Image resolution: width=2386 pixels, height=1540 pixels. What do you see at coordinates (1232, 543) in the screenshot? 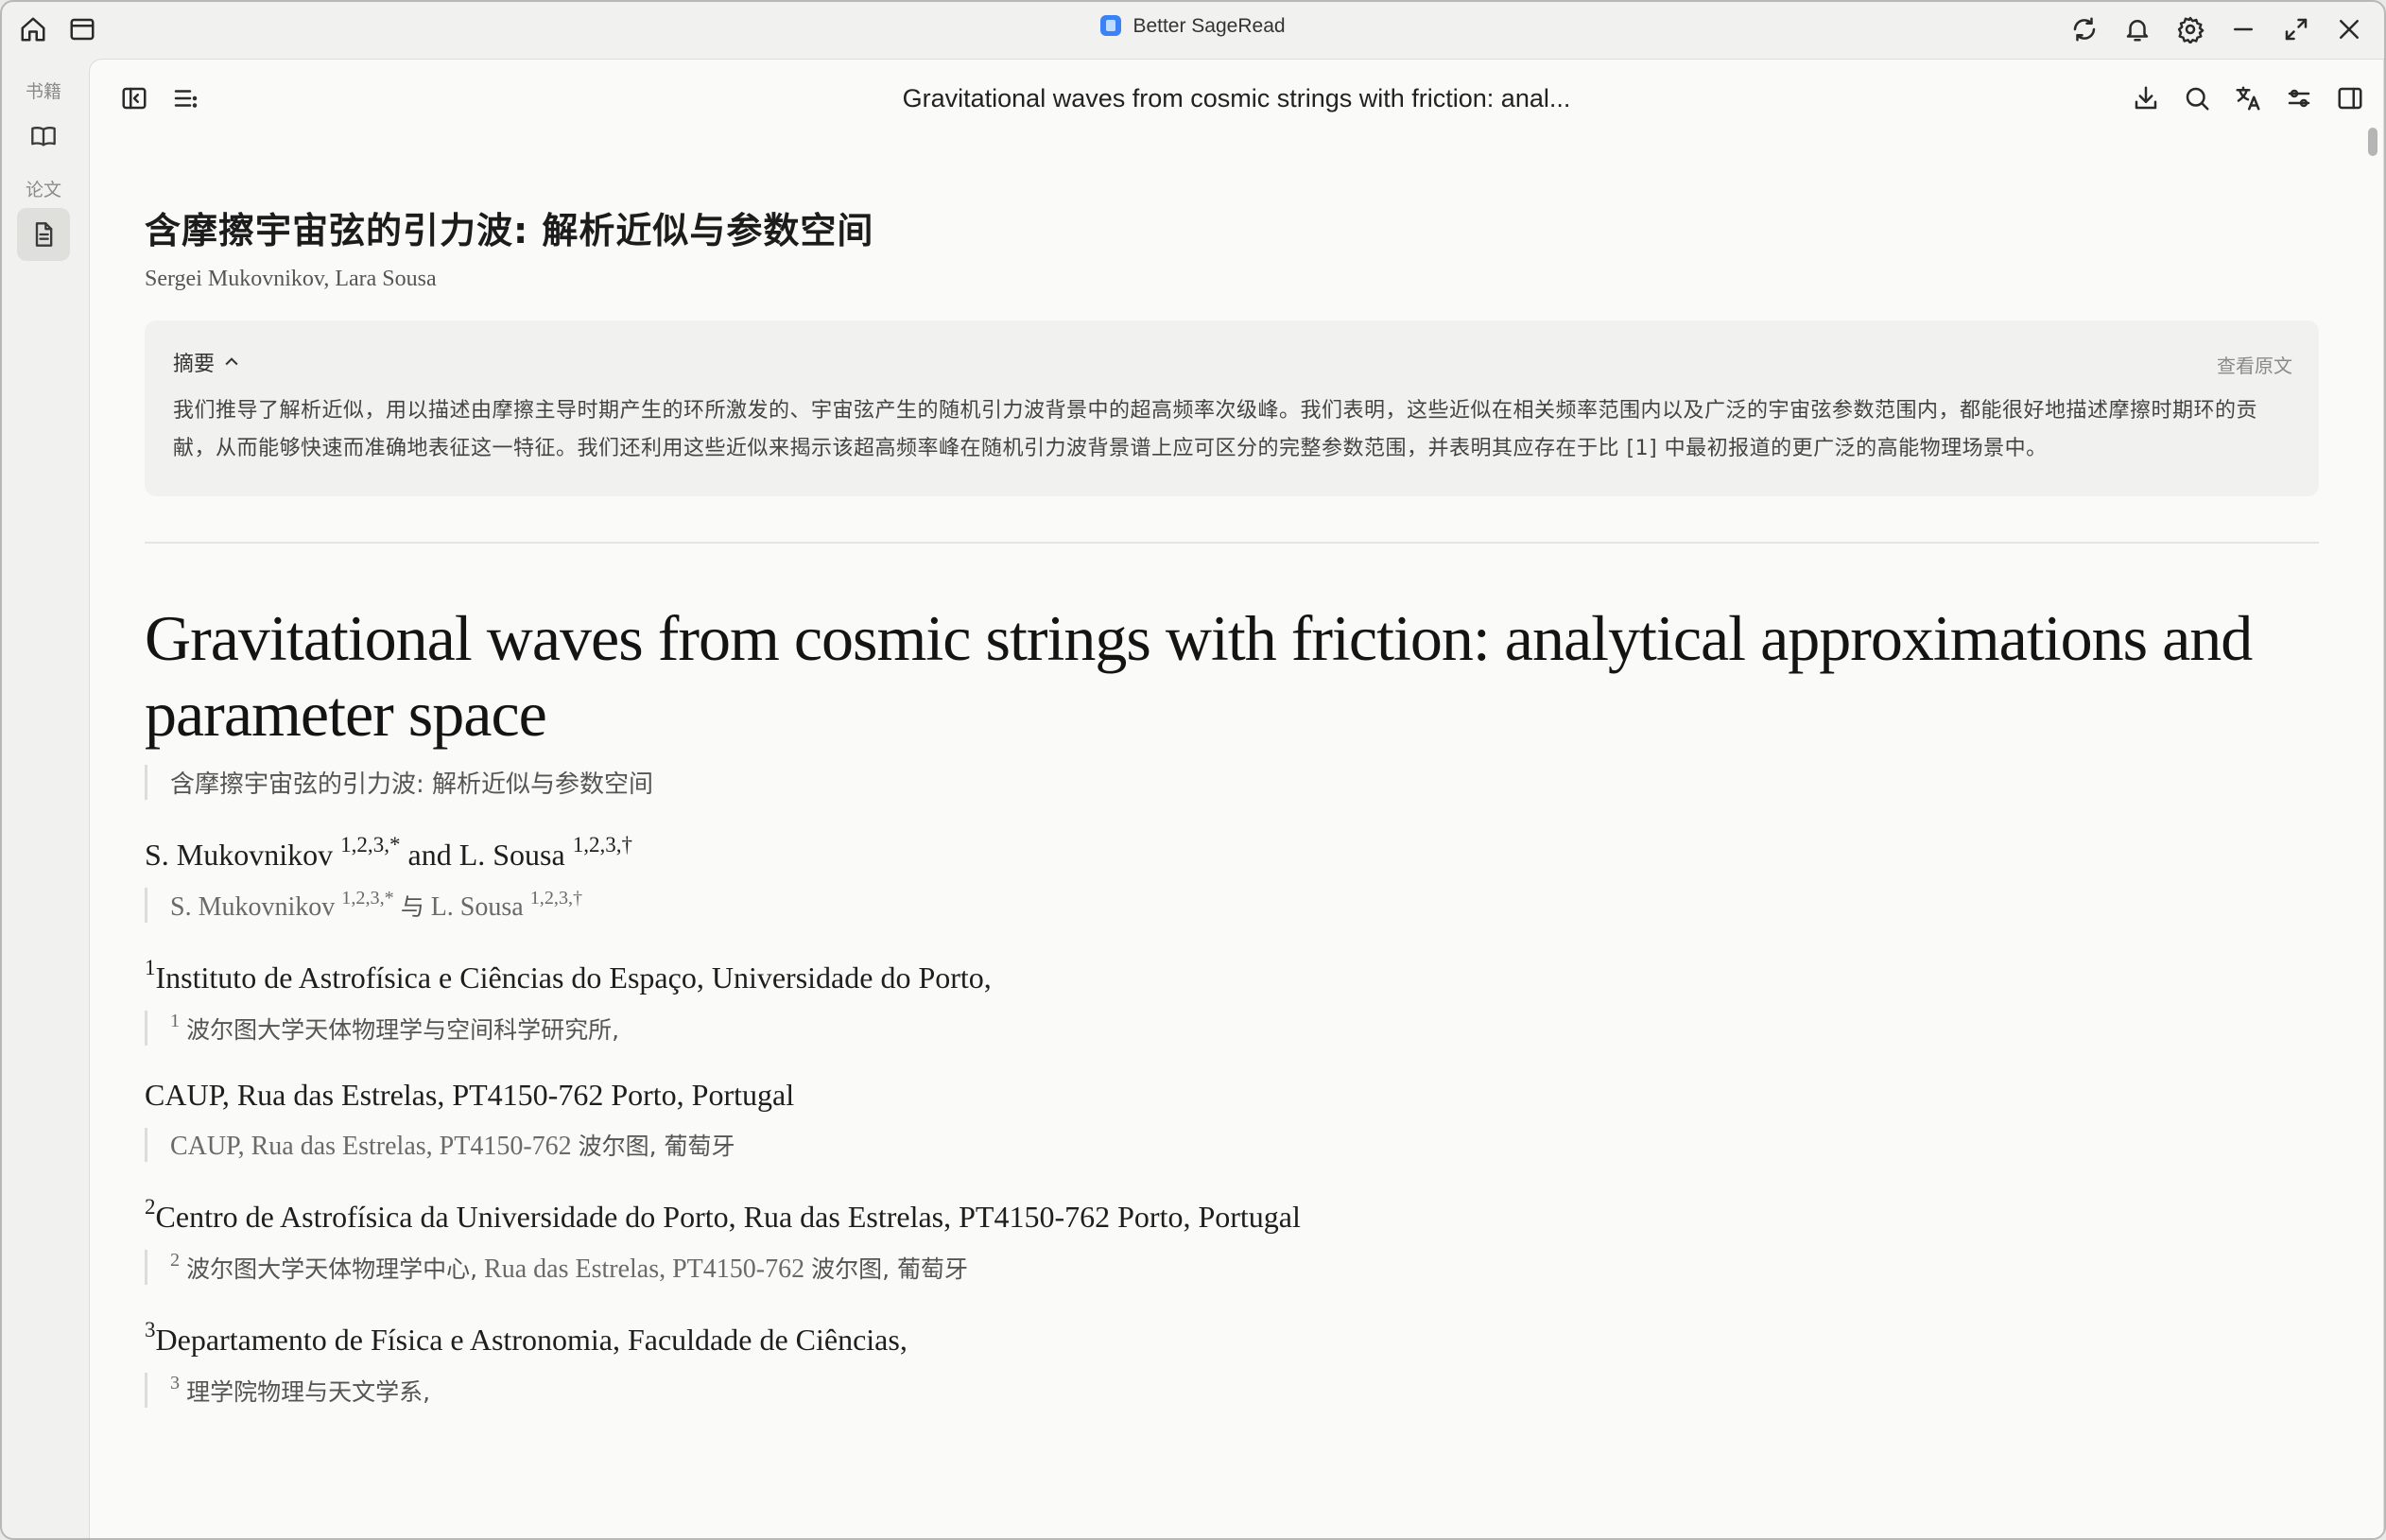
I see `section-divider` at bounding box center [1232, 543].